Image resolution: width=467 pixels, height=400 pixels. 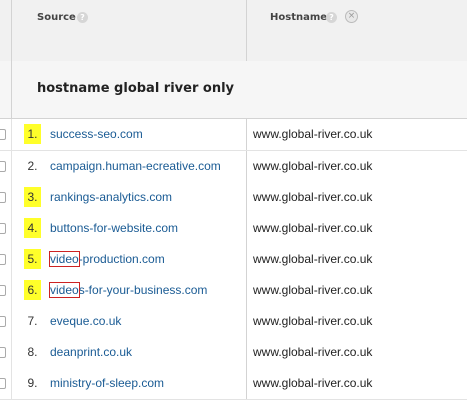 What do you see at coordinates (32, 228) in the screenshot?
I see `row-number: 4.` at bounding box center [32, 228].